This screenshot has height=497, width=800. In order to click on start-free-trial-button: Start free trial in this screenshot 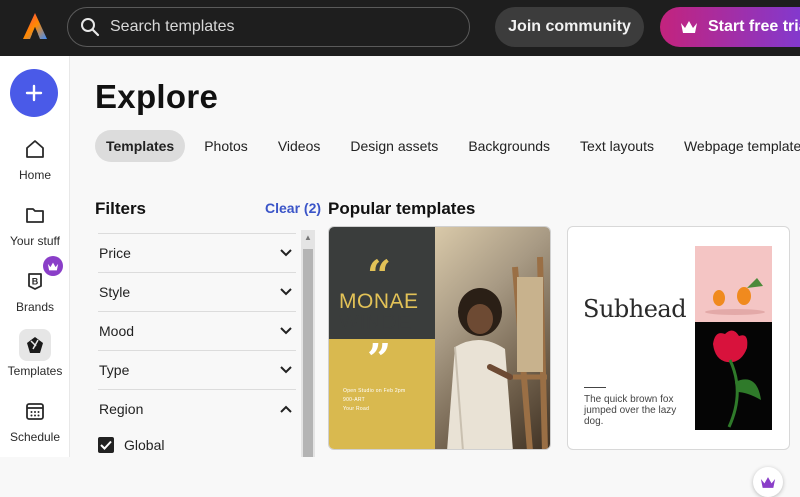, I will do `click(730, 27)`.